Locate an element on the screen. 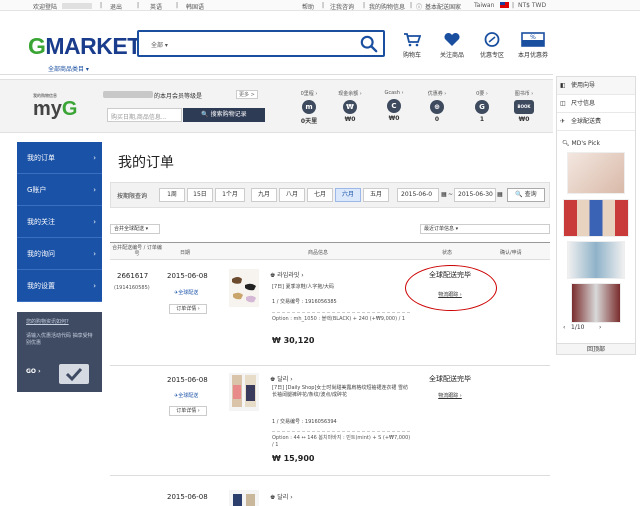 This screenshot has height=506, width=640. stat-cash: 现金余额 › ₩ ₩0 is located at coordinates (350, 106).